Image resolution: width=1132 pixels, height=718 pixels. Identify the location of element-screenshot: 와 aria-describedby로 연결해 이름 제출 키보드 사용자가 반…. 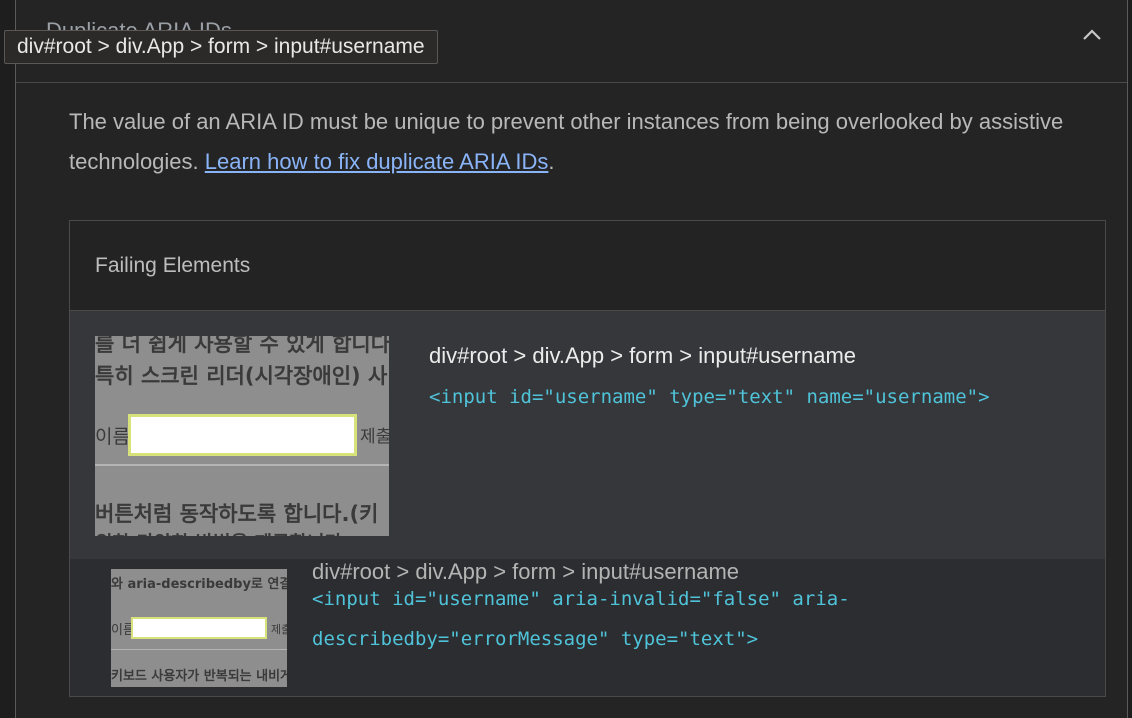
(199, 628).